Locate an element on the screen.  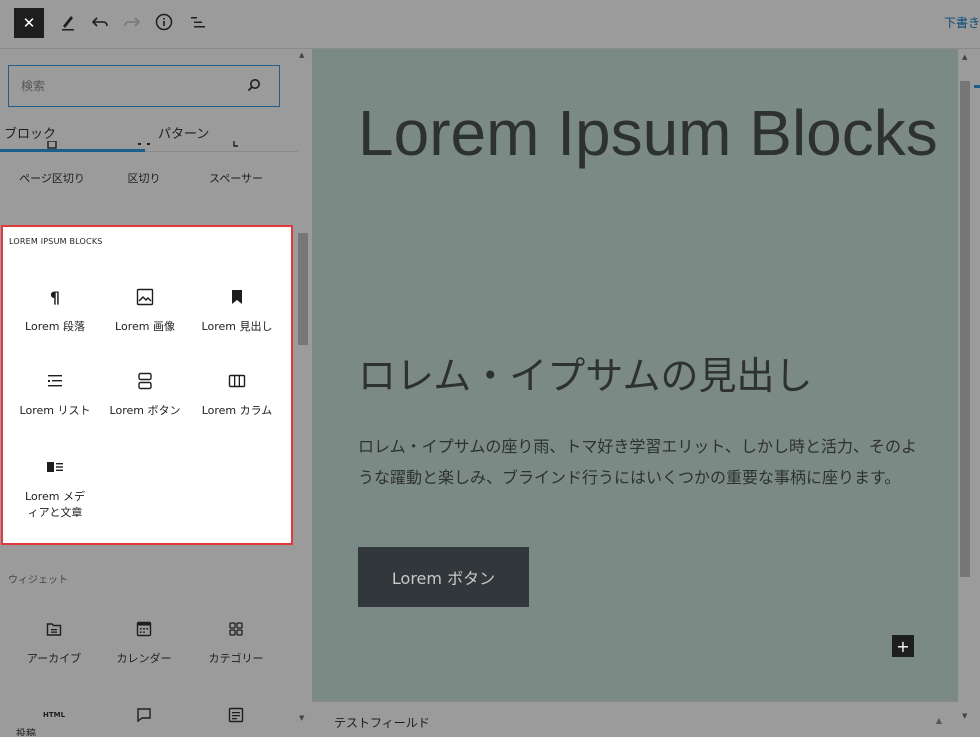
heading-block: ロレム・イプサムの見出し is located at coordinates (585, 372).